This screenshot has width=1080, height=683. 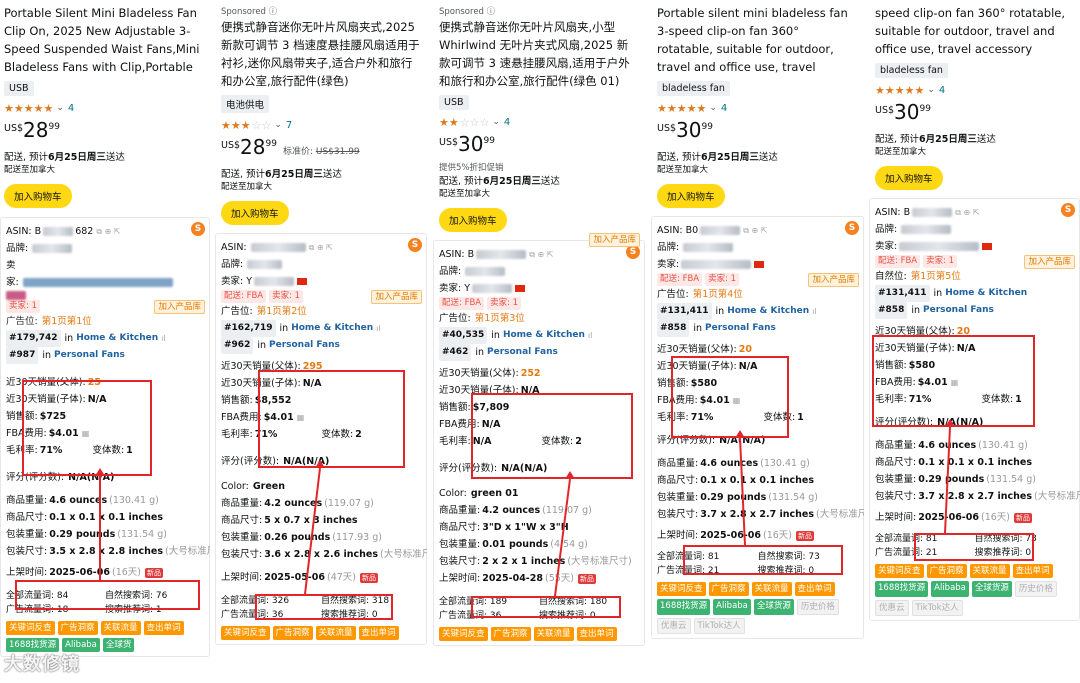 What do you see at coordinates (84, 231) in the screenshot?
I see `asin-tail: 682` at bounding box center [84, 231].